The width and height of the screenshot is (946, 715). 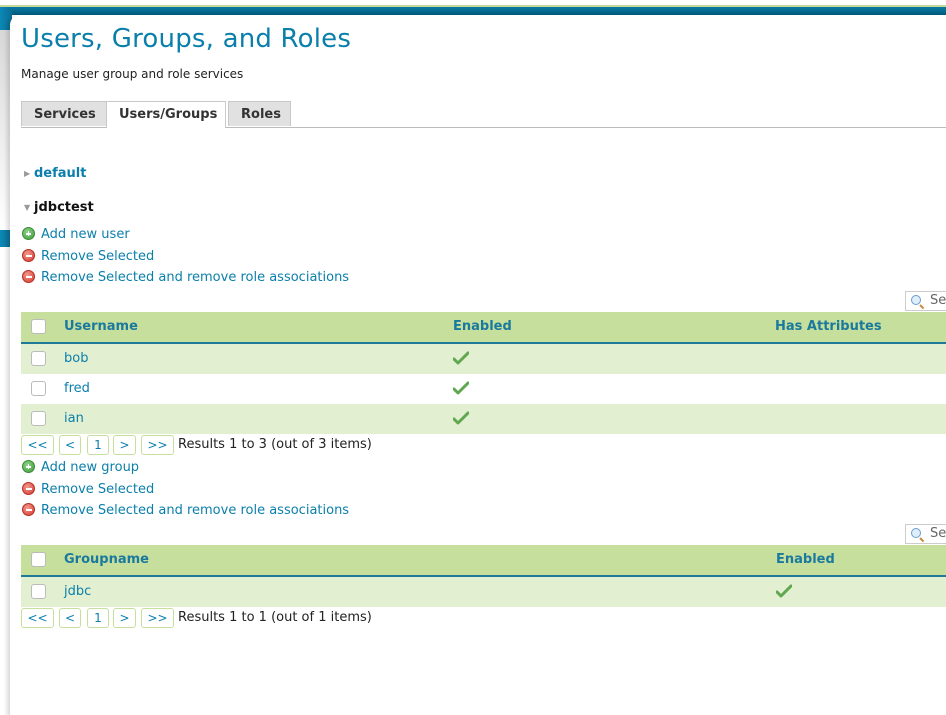 What do you see at coordinates (275, 617) in the screenshot?
I see `results-summary: Results 1 to 1 (out of 1 items)` at bounding box center [275, 617].